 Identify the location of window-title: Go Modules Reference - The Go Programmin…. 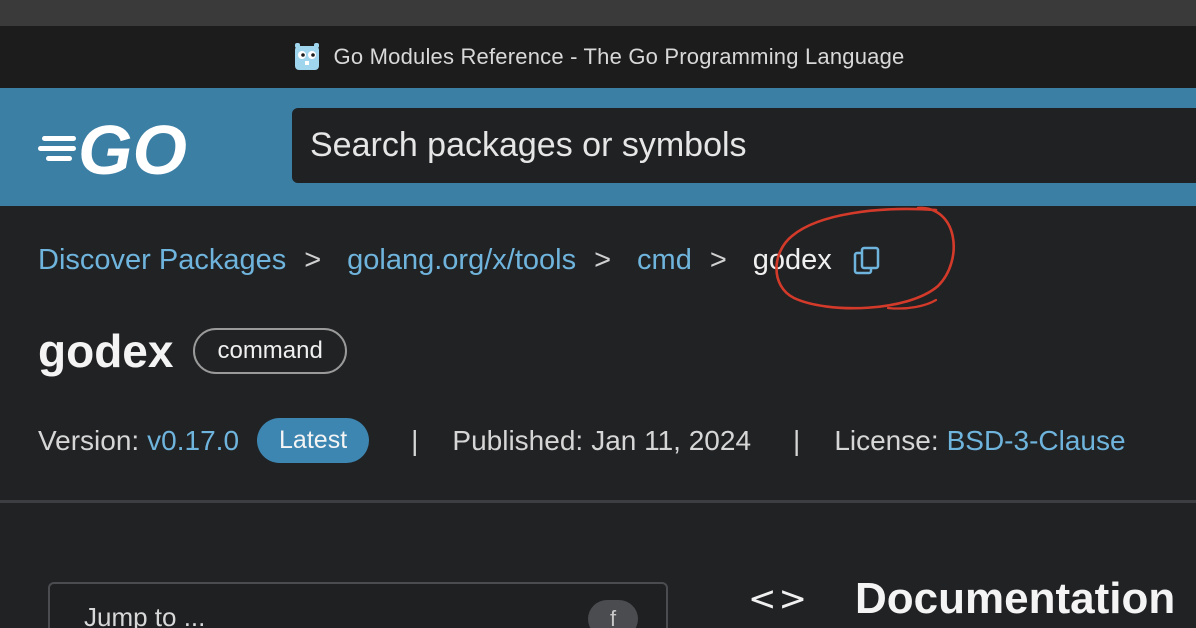
(619, 56).